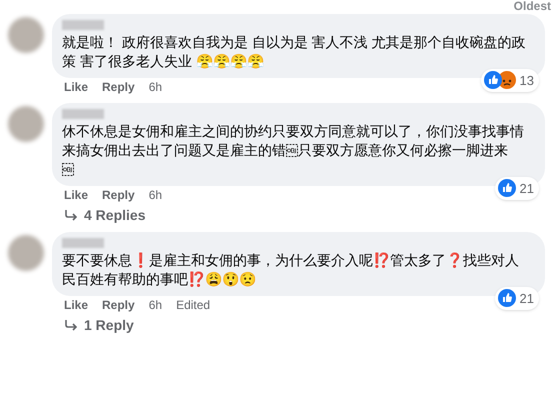 The image size is (557, 401). I want to click on comment-text: 休不休息是女佣和雇主之间的协约只要双方同意就可以了，你们没事找事情来搞女佣出去出了问题又是雇主的错 只要双方愿意你又何必擦一脚进来, so click(298, 150).